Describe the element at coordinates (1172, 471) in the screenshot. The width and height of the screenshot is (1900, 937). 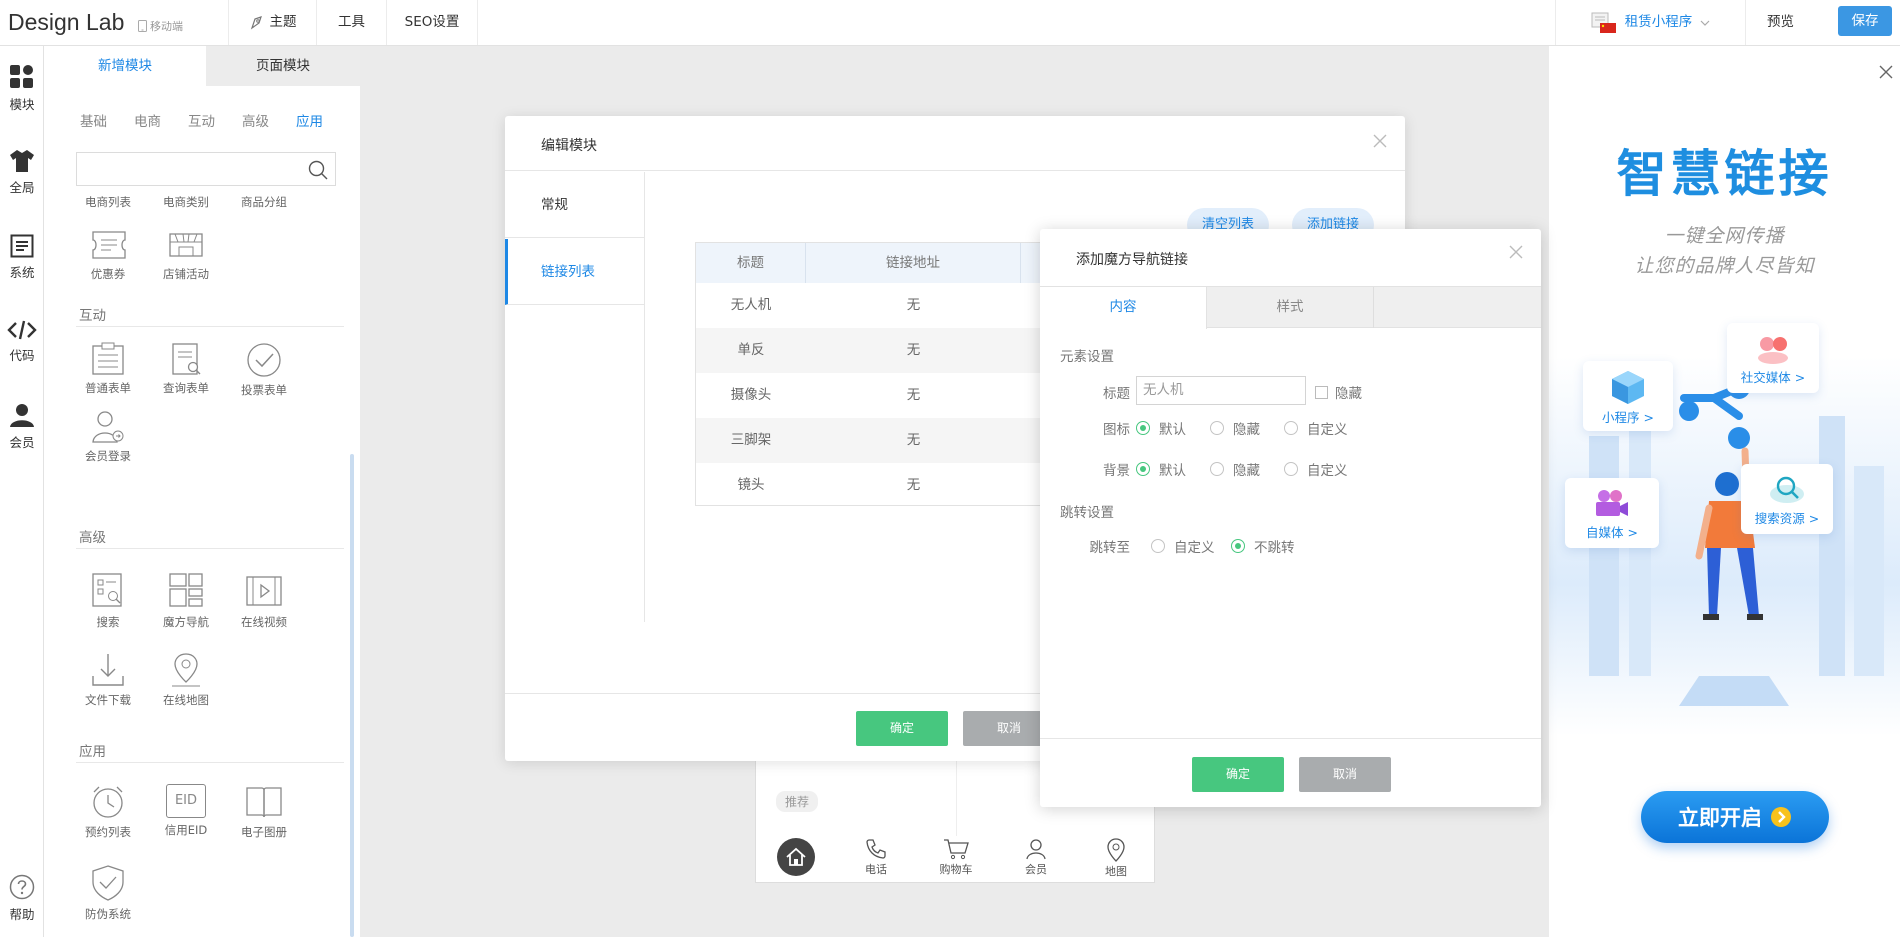
I see `radio-label: 默认` at that location.